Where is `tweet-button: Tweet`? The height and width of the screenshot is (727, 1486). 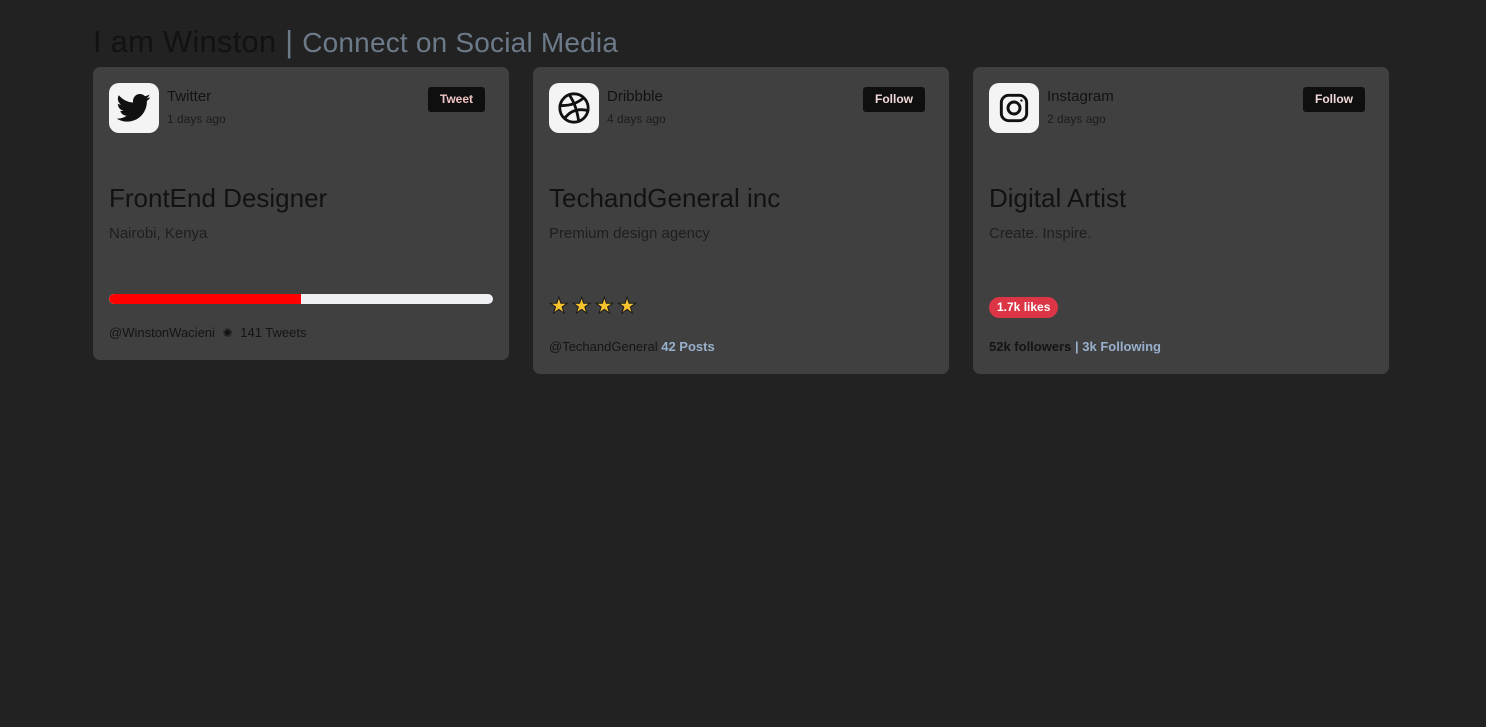 tweet-button: Tweet is located at coordinates (456, 99).